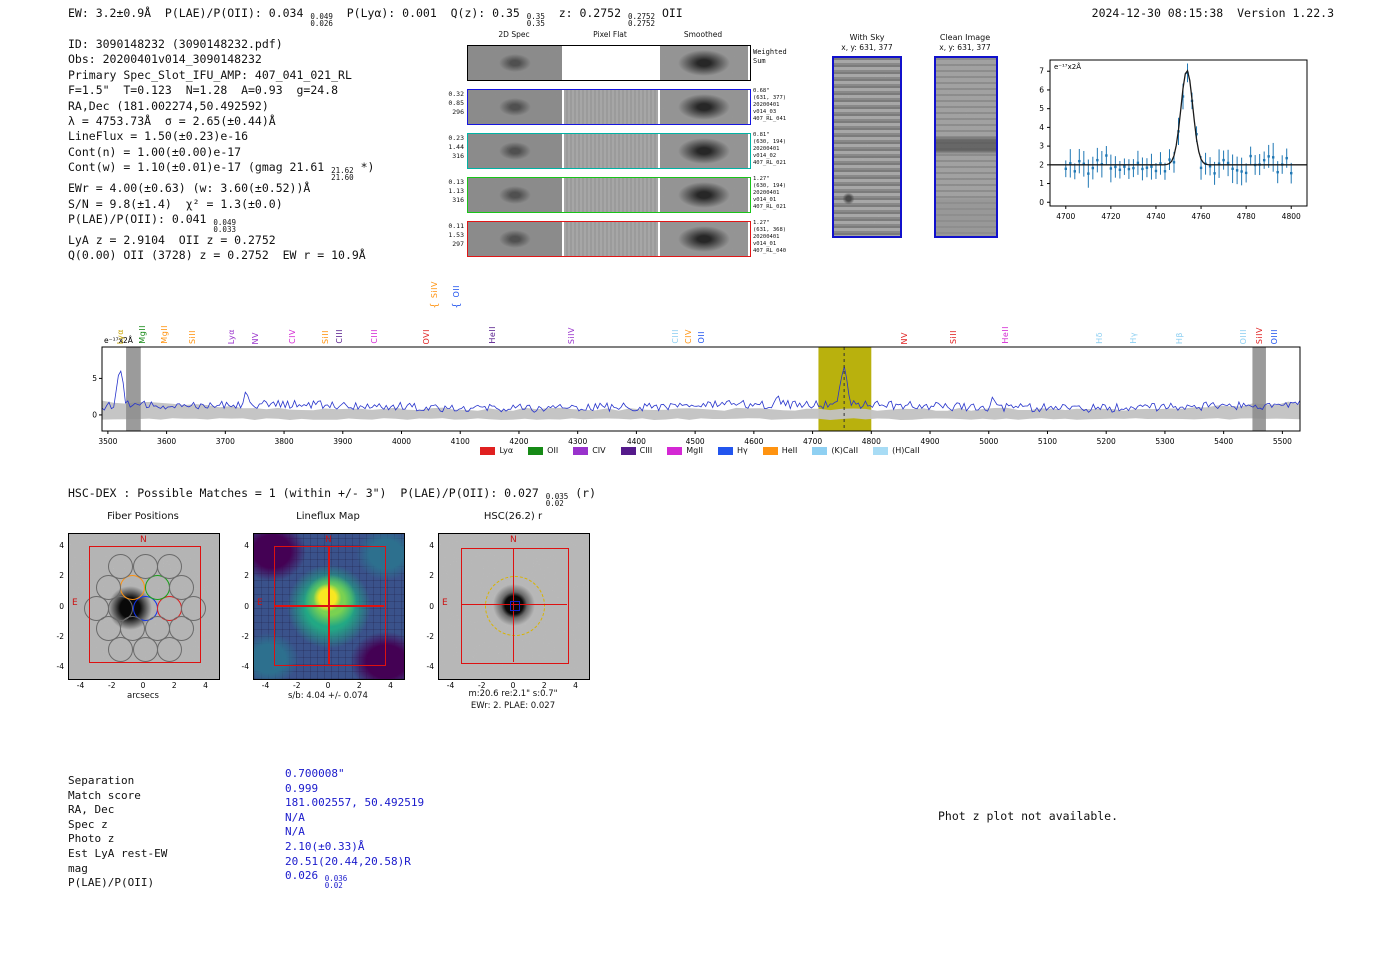 The image size is (1400, 953). What do you see at coordinates (354, 818) in the screenshot?
I see `match-value-4: N/A` at bounding box center [354, 818].